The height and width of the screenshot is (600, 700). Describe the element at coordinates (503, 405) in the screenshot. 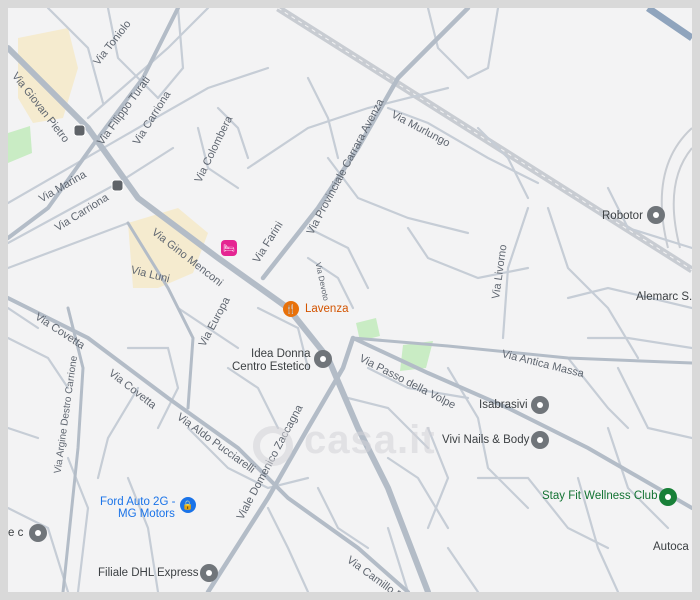

I see `place-isabrasivi: Isabrasivi` at that location.